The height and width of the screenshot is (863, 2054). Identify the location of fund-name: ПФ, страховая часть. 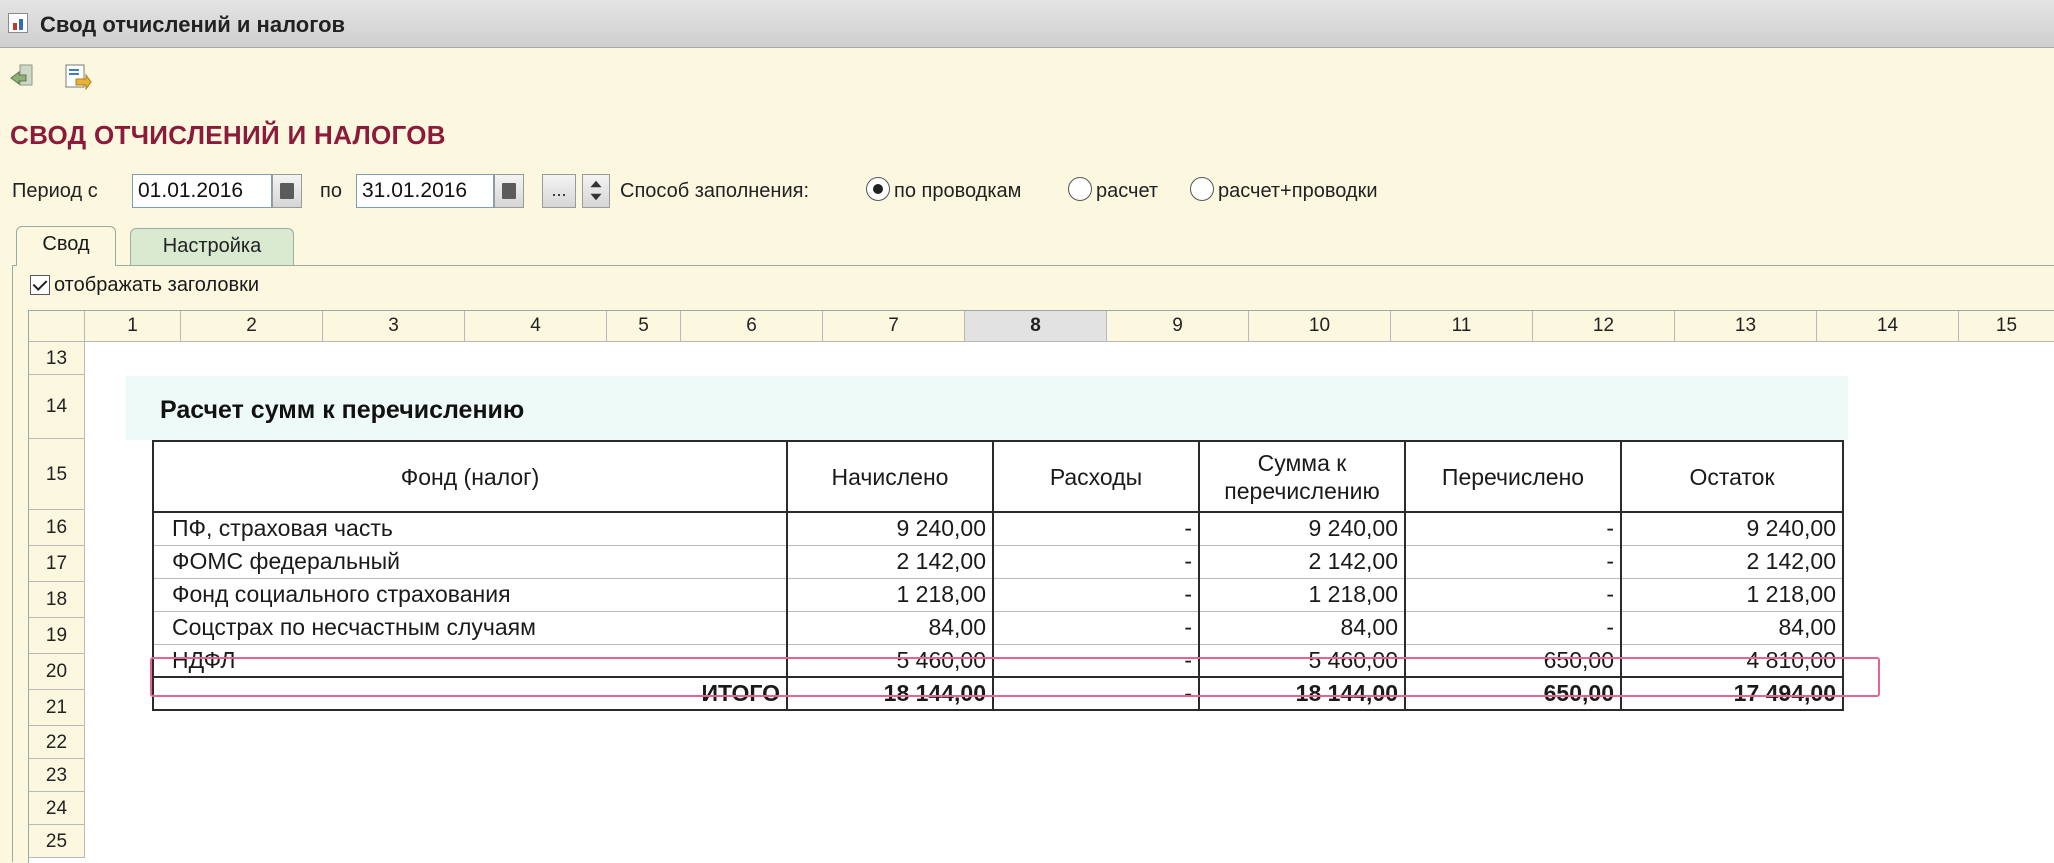
(470, 529).